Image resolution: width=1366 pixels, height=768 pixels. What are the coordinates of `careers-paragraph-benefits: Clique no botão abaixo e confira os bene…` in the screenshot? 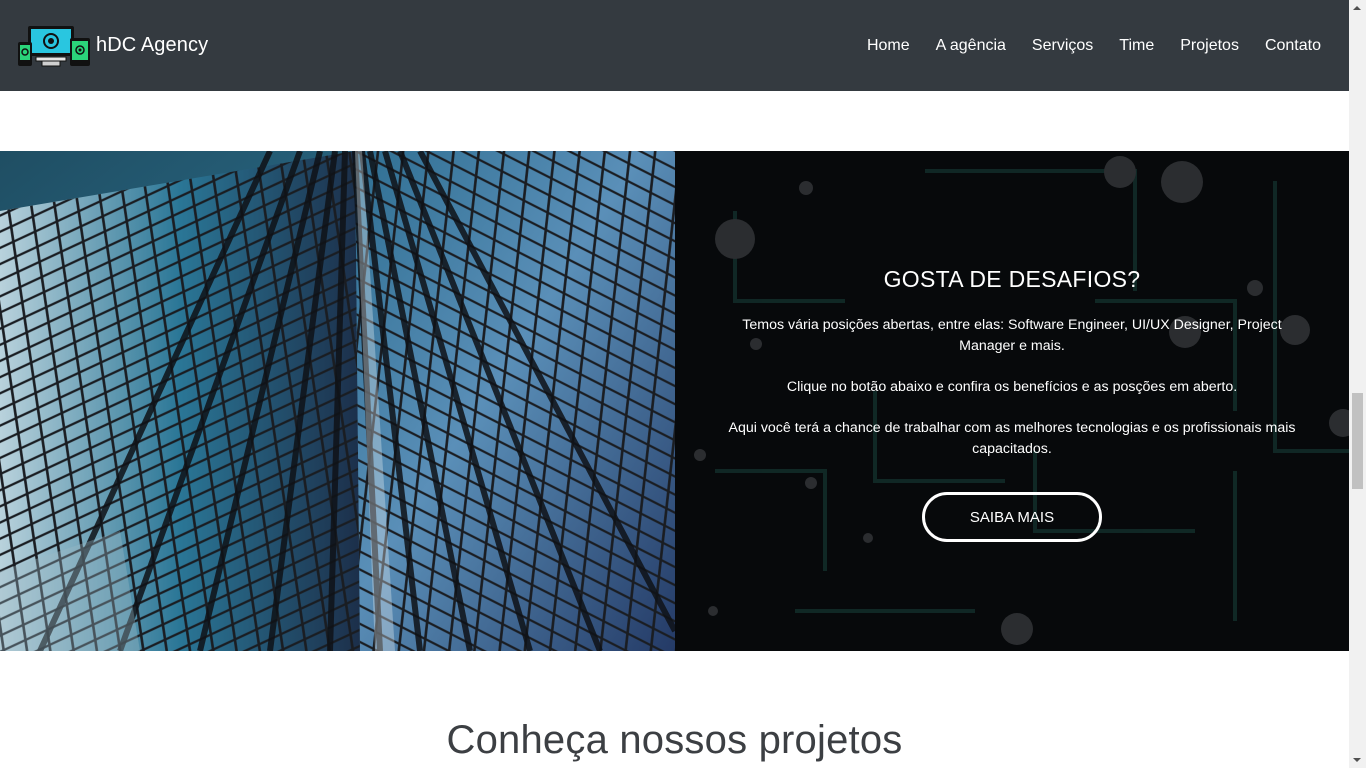 It's located at (1012, 387).